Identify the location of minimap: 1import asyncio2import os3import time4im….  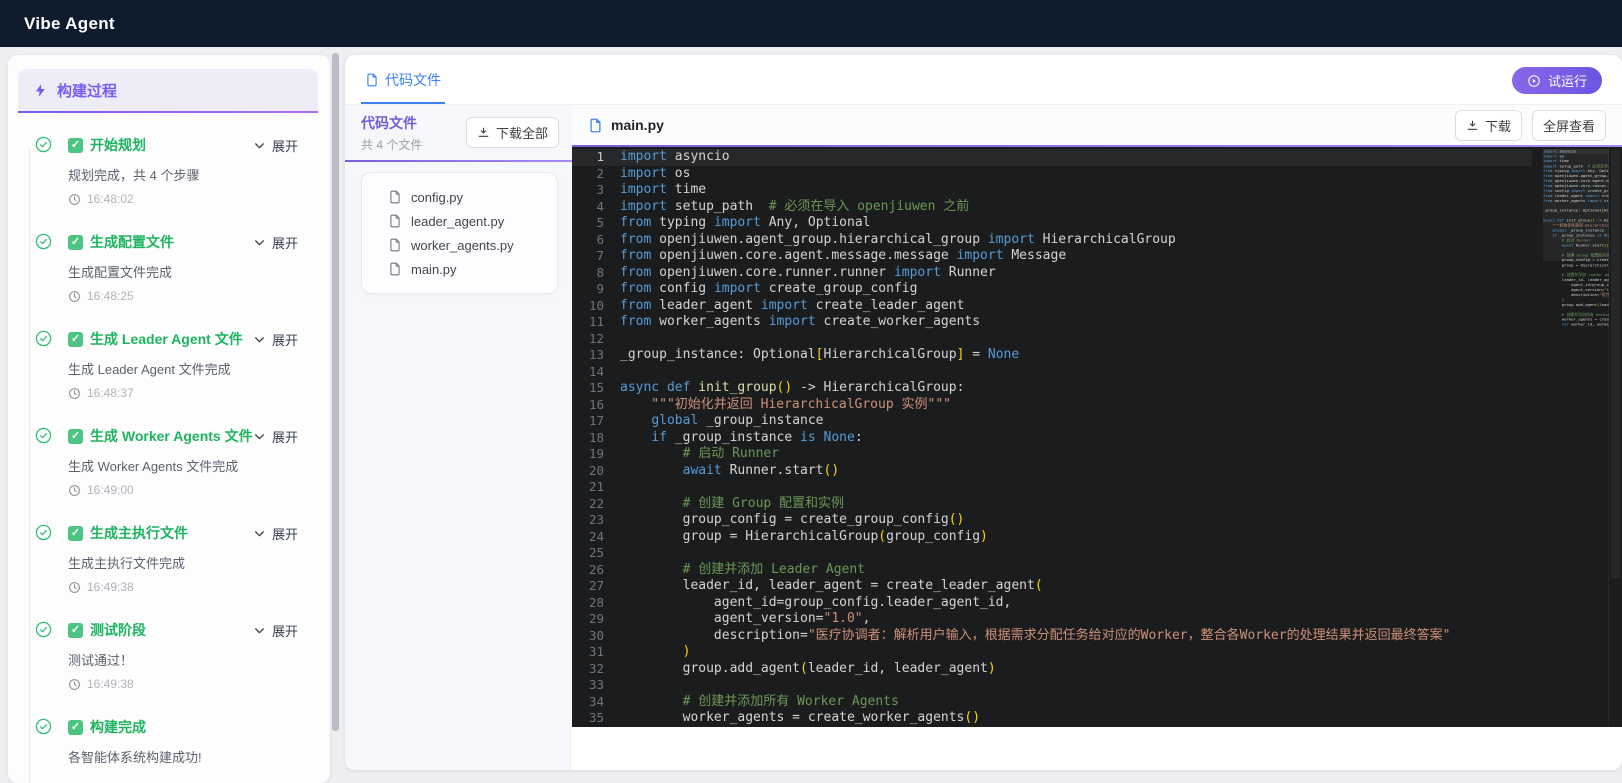
(1576, 438).